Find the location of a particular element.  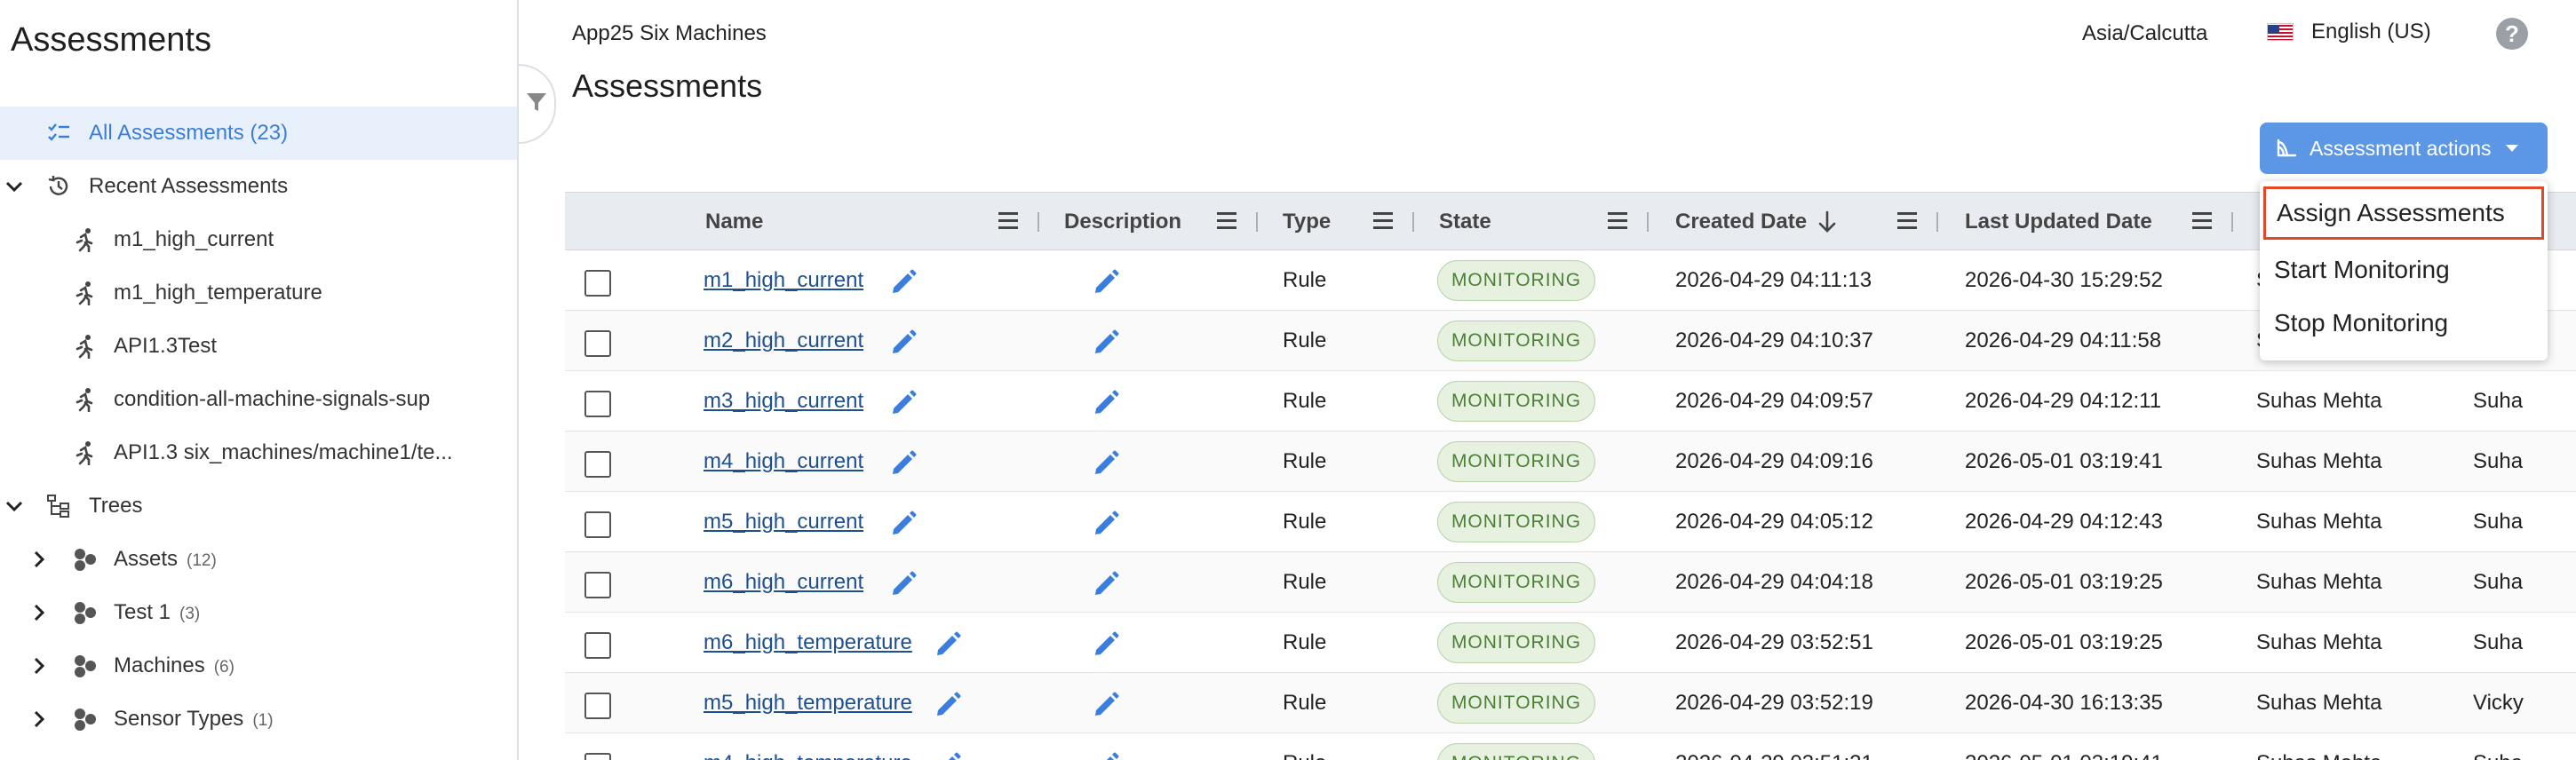

updated-date-cell: 2026-05-01 03:19:41 is located at coordinates (2064, 461).